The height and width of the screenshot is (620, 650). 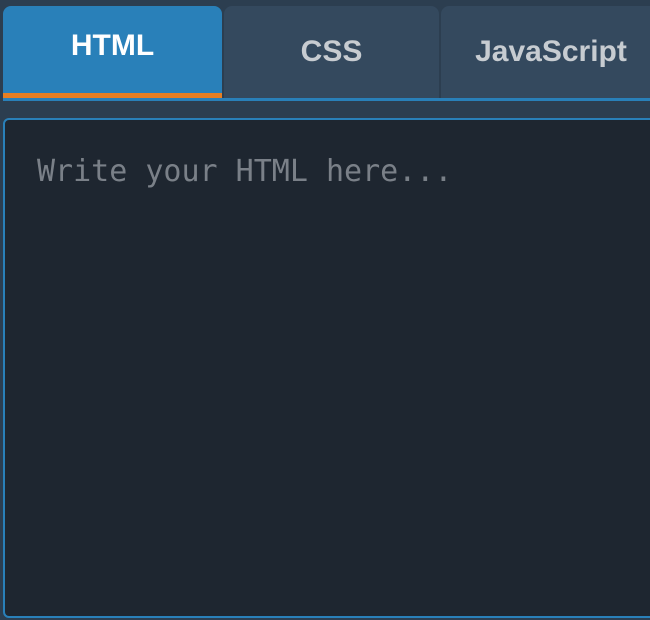 I want to click on tab-css-label: CSS, so click(x=331, y=51).